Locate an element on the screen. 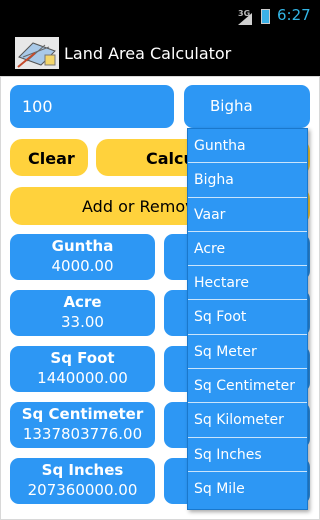 The height and width of the screenshot is (520, 320). result-card-guntha: Guntha 4000.00 is located at coordinates (82, 257).